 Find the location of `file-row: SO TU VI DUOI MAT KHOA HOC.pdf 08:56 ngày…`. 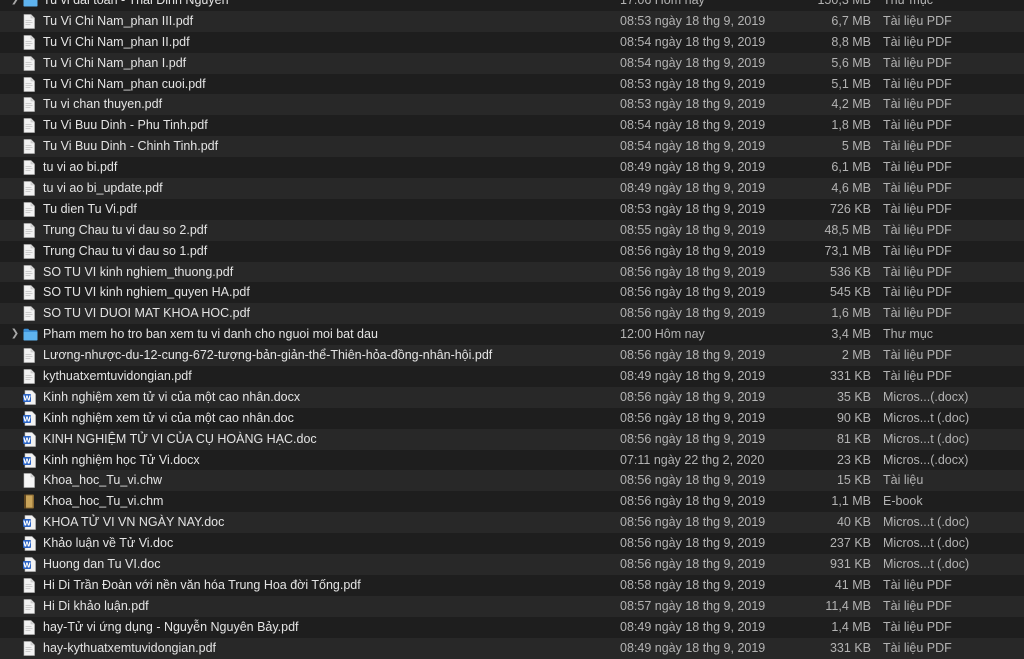

file-row: SO TU VI DUOI MAT KHOA HOC.pdf 08:56 ngày… is located at coordinates (512, 314).